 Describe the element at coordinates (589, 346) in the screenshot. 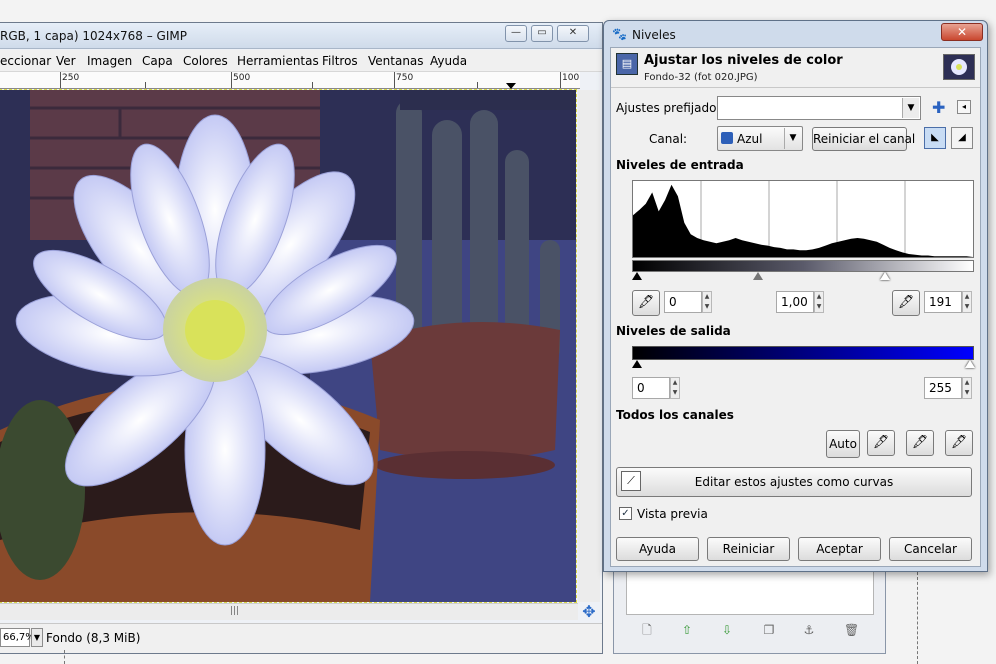

I see `vertical-scrollbar` at that location.